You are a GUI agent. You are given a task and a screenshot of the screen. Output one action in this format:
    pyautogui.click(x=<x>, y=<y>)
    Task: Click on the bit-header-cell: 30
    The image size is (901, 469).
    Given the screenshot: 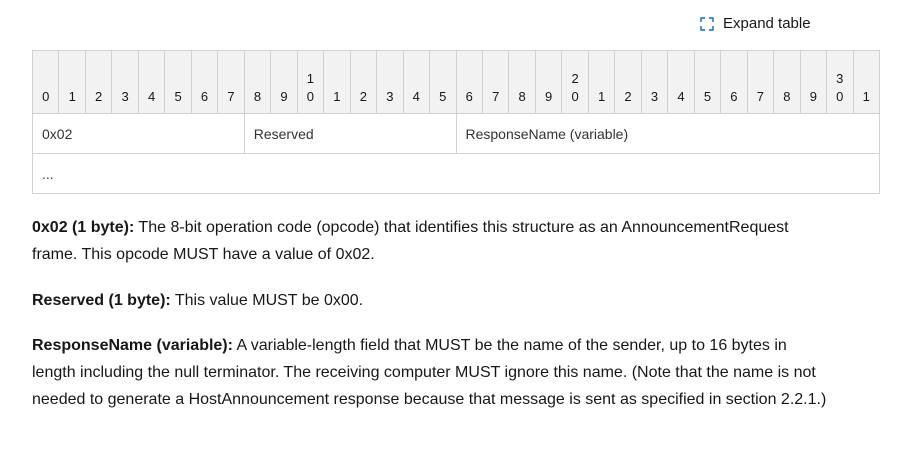 What is the action you would take?
    pyautogui.click(x=840, y=82)
    